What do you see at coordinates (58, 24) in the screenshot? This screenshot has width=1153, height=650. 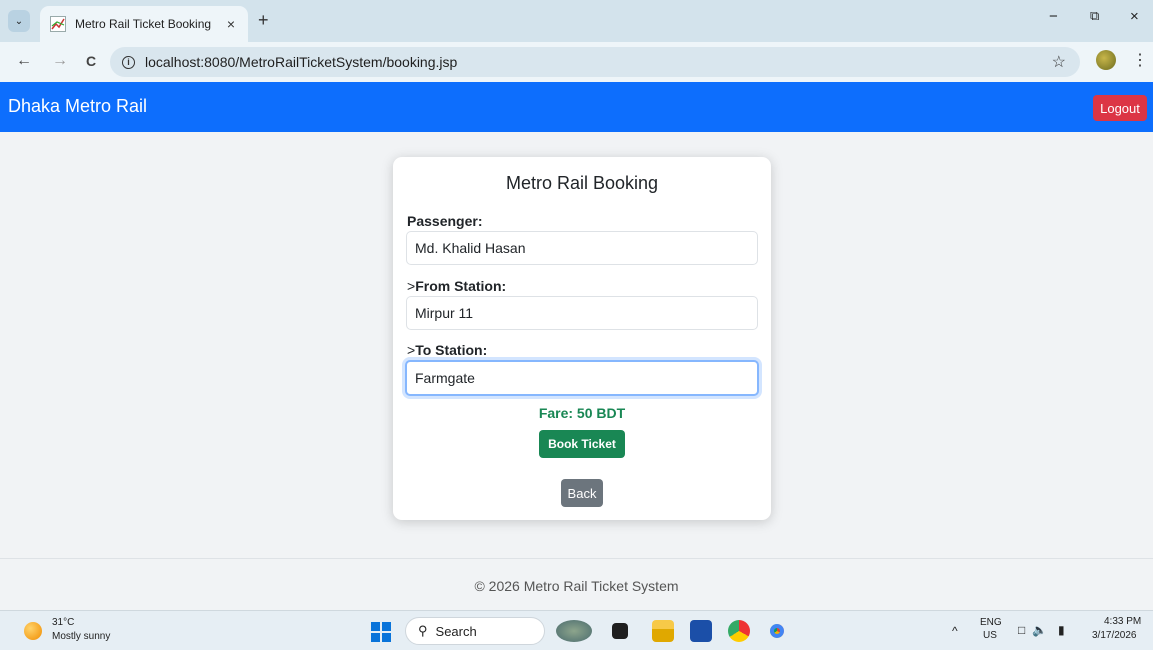 I see `favicon-icon` at bounding box center [58, 24].